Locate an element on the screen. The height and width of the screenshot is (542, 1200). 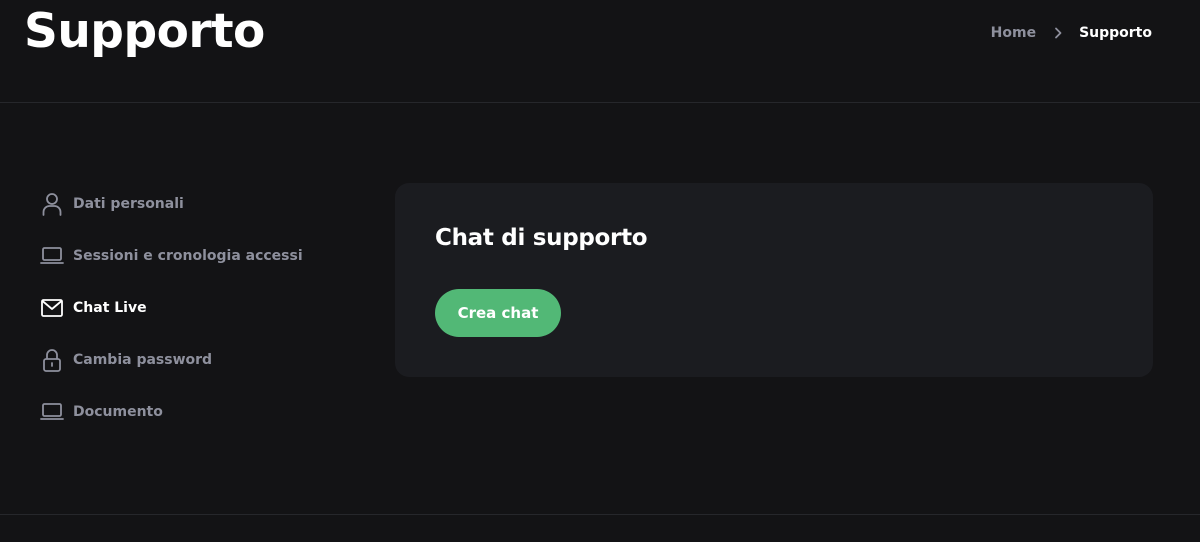
sidebar-item-label: Chat Live is located at coordinates (110, 308).